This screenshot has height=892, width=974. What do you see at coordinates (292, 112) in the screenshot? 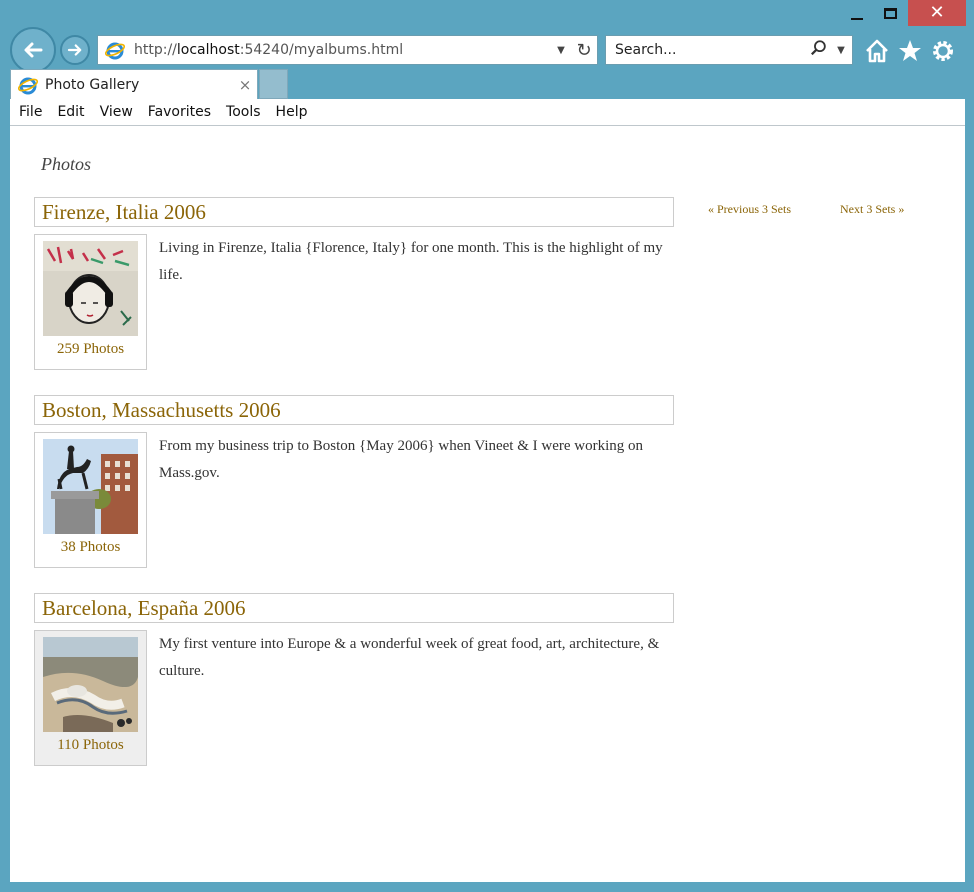
I see `menu-help: Help` at bounding box center [292, 112].